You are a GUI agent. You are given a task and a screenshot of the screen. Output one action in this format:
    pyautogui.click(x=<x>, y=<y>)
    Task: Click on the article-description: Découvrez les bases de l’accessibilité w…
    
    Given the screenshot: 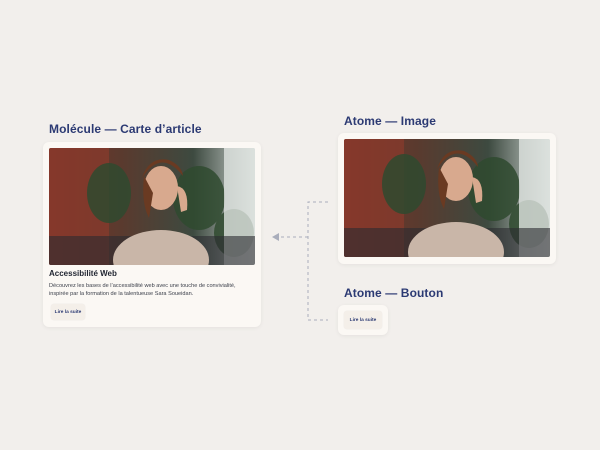 What is the action you would take?
    pyautogui.click(x=142, y=290)
    